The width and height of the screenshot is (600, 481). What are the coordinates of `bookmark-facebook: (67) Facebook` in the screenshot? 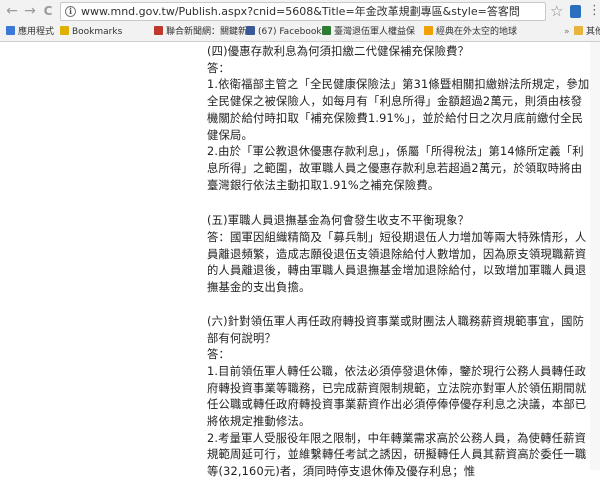 It's located at (284, 32).